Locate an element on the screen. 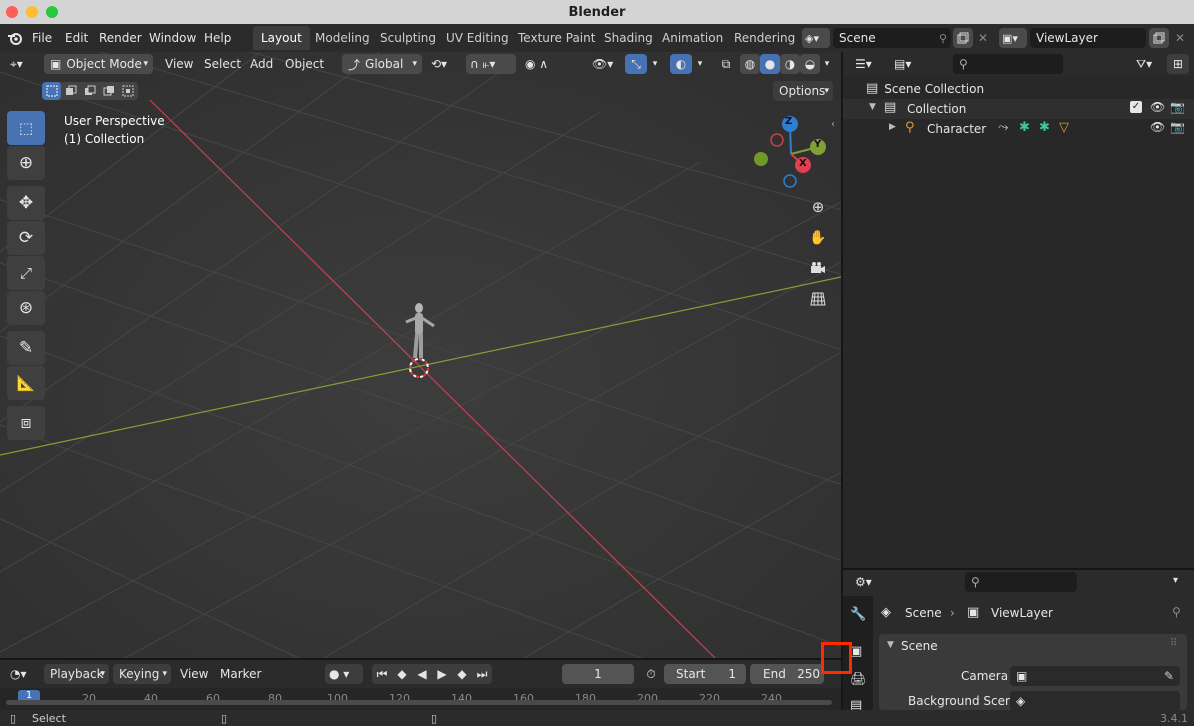 This screenshot has height=726, width=1194. object-mode-dropdown: ▣ Object Mode ▾ is located at coordinates (98, 64).